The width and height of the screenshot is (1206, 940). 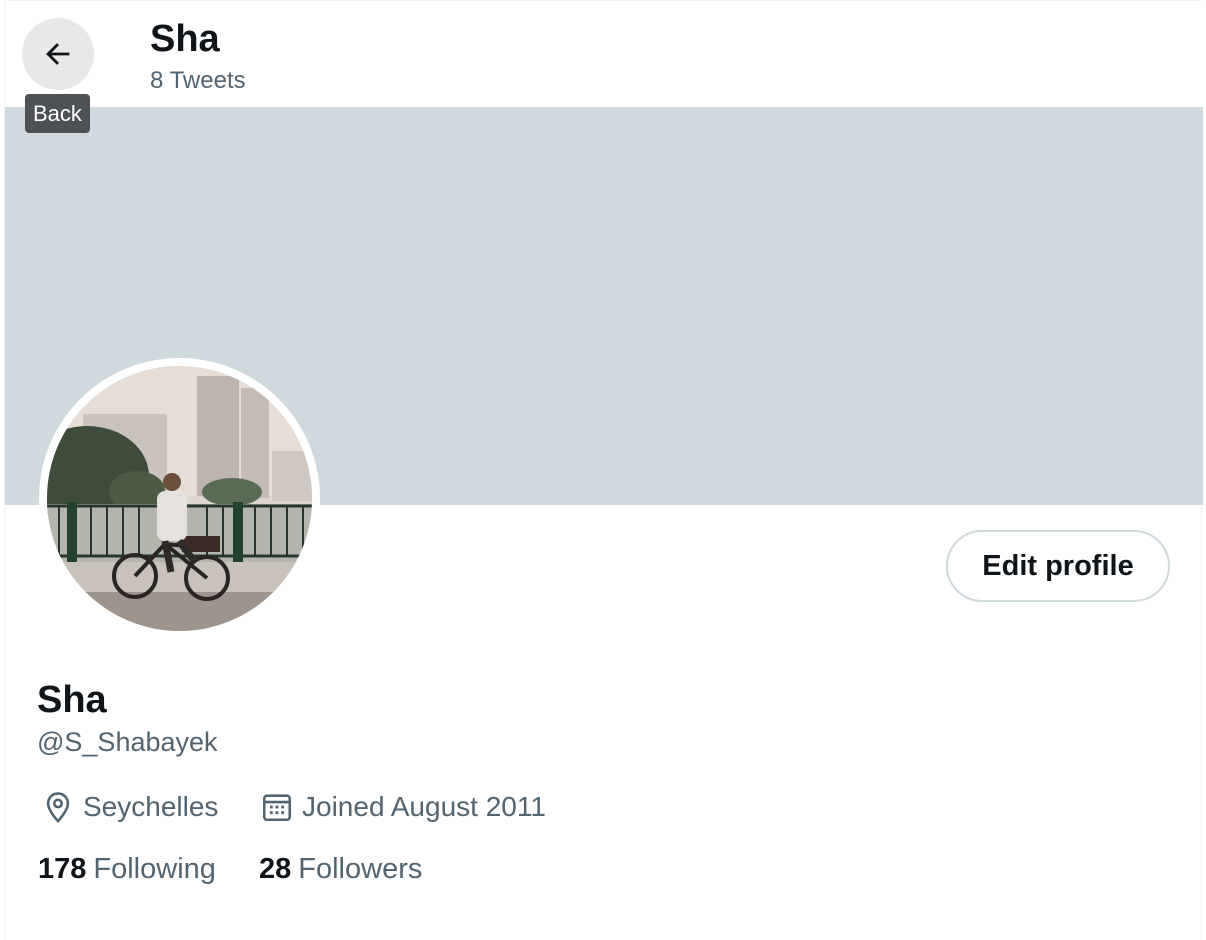 What do you see at coordinates (604, 67) in the screenshot?
I see `top-header: Back Sha 8 Tweets` at bounding box center [604, 67].